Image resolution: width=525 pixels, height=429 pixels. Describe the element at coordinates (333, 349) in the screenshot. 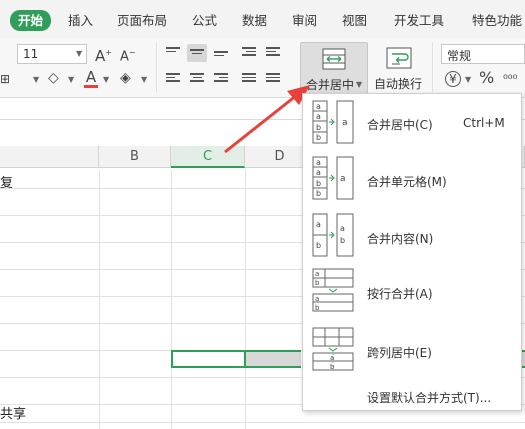

I see `center-across-option-icon: a b` at that location.